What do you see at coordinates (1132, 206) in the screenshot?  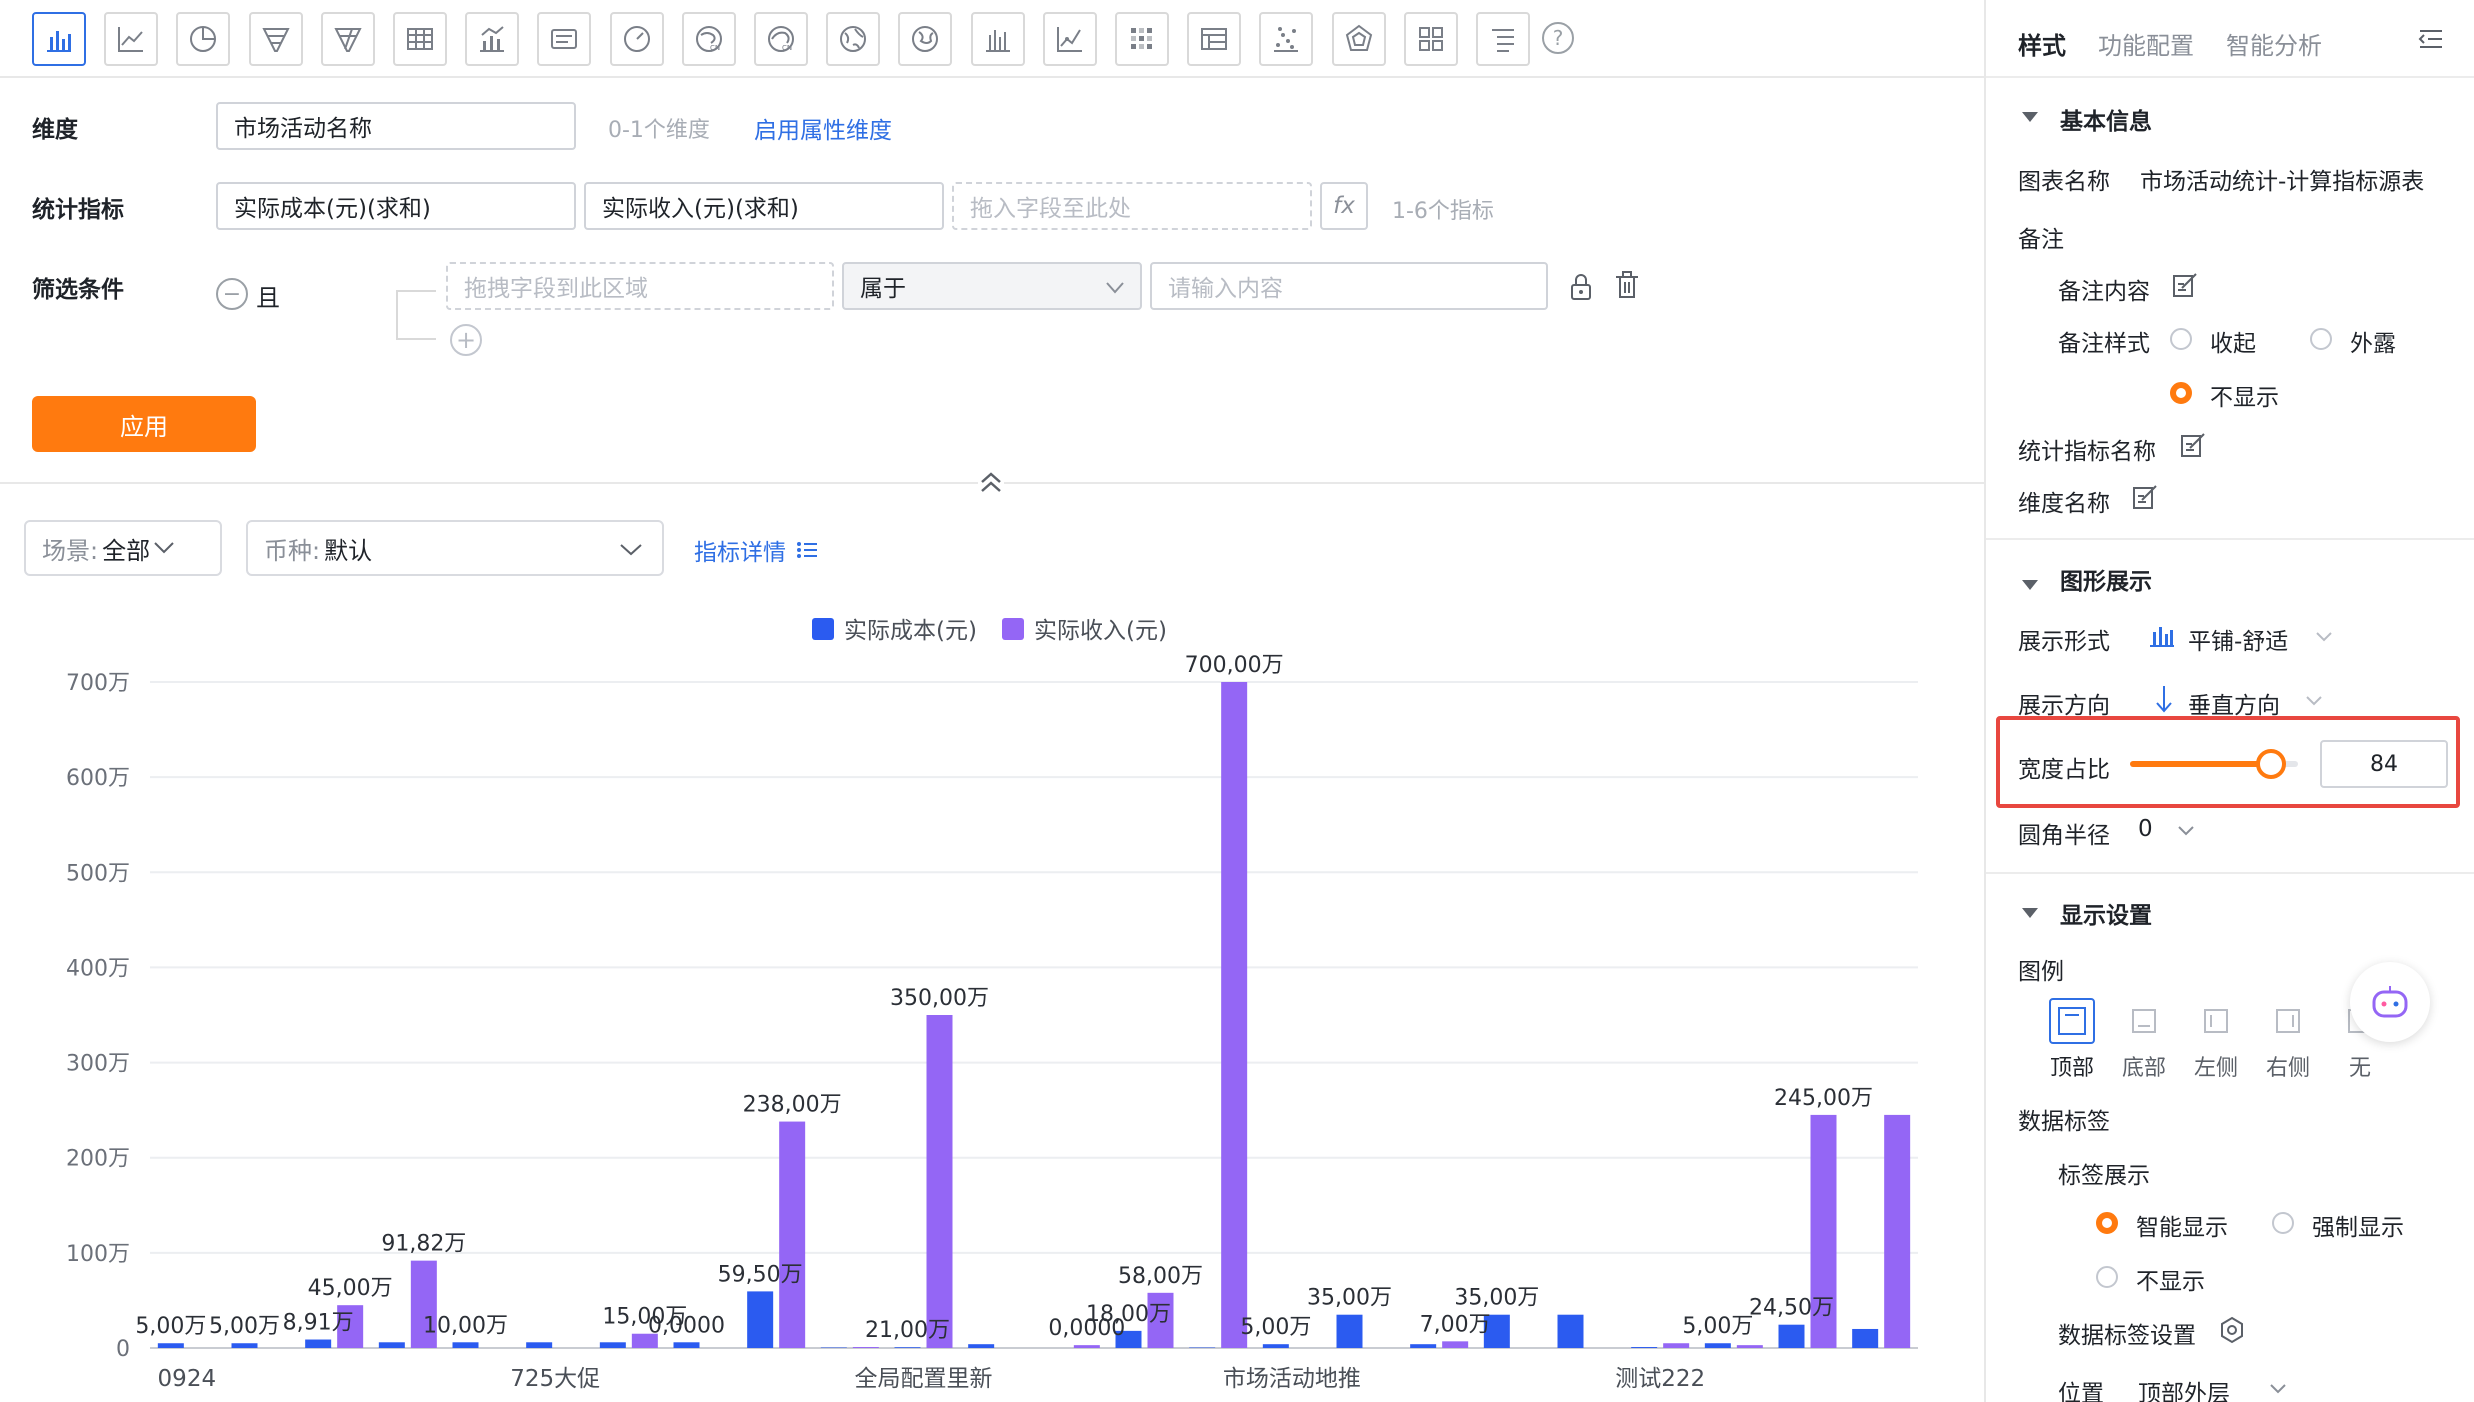 I see `metric-drop-zone: 拖入字段至此处` at bounding box center [1132, 206].